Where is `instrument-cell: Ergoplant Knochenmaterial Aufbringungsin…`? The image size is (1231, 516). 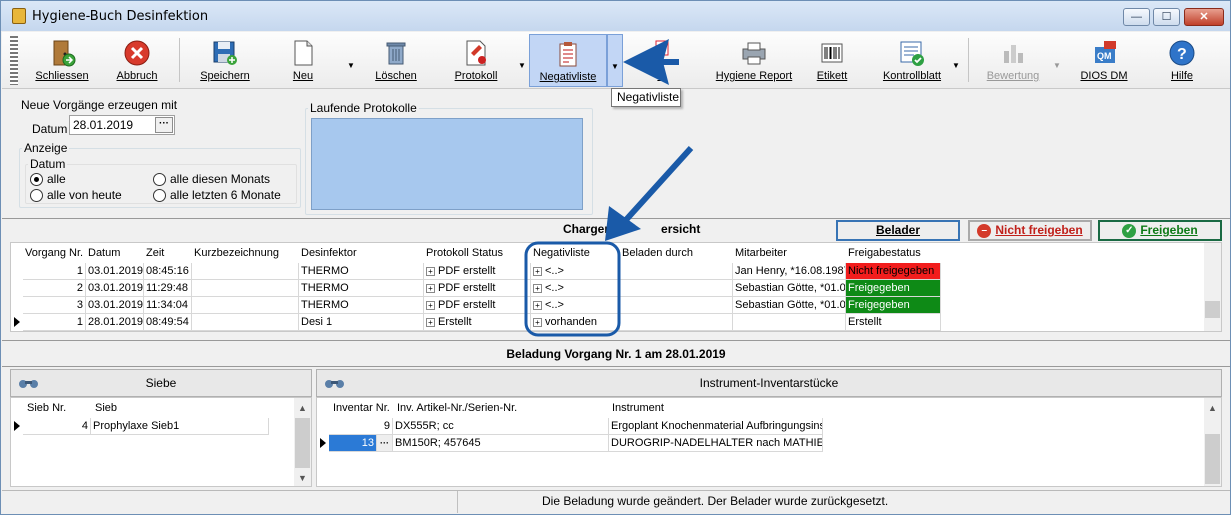 instrument-cell: Ergoplant Knochenmaterial Aufbringungsin… is located at coordinates (716, 426).